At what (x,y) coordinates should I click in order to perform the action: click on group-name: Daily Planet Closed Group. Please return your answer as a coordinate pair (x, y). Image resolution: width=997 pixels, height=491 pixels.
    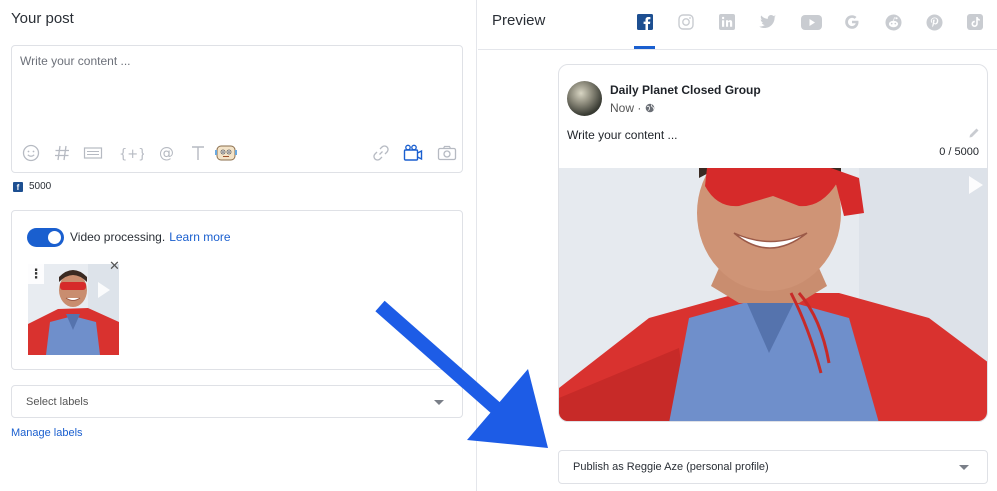
    Looking at the image, I should click on (685, 90).